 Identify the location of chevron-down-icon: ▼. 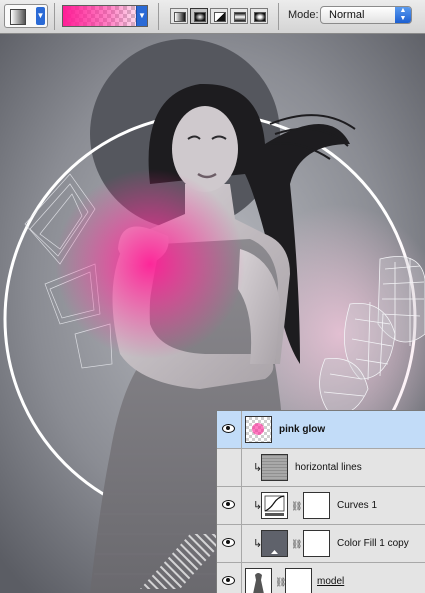
(40, 16).